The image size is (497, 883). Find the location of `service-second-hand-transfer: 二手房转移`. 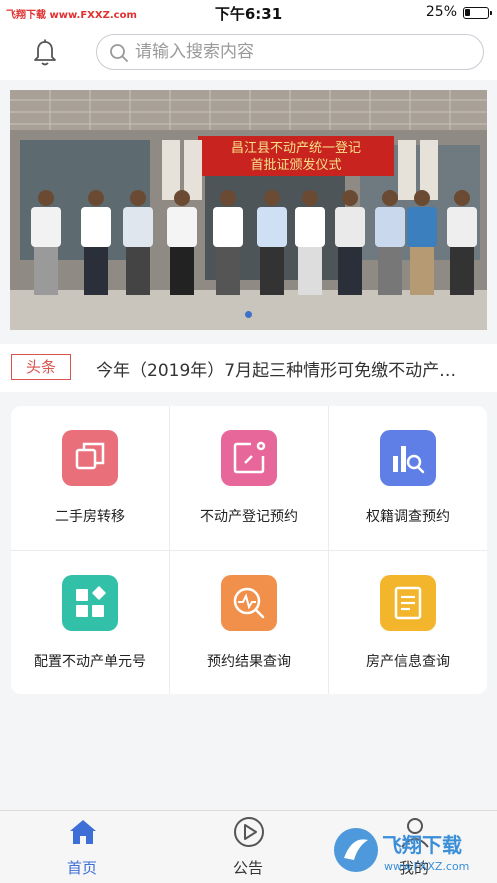

service-second-hand-transfer: 二手房转移 is located at coordinates (90, 478).